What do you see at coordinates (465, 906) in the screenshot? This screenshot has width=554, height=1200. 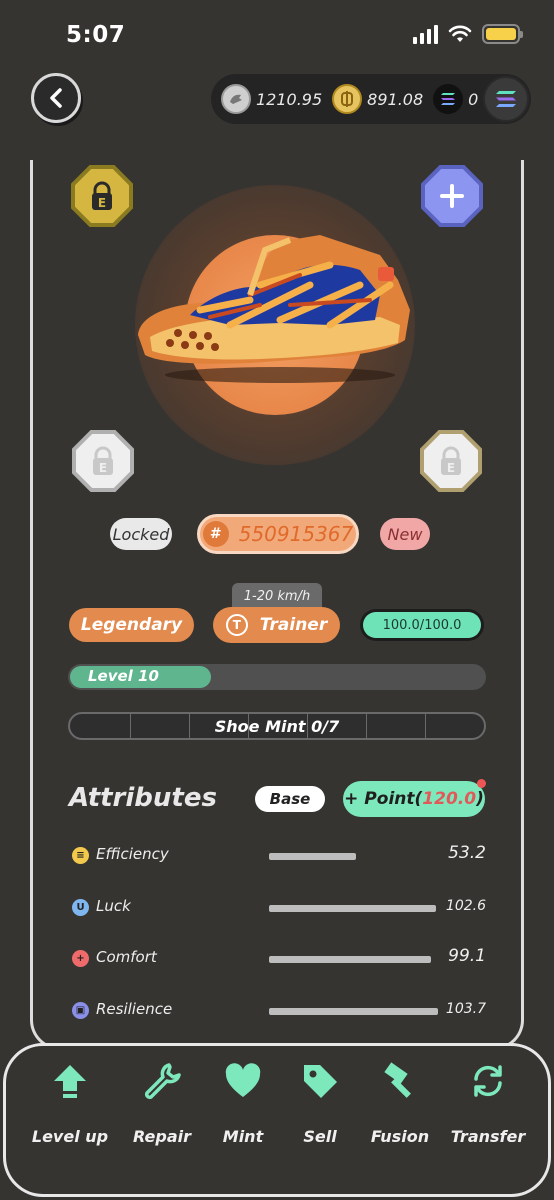 I see `attribute-value: 102.6` at bounding box center [465, 906].